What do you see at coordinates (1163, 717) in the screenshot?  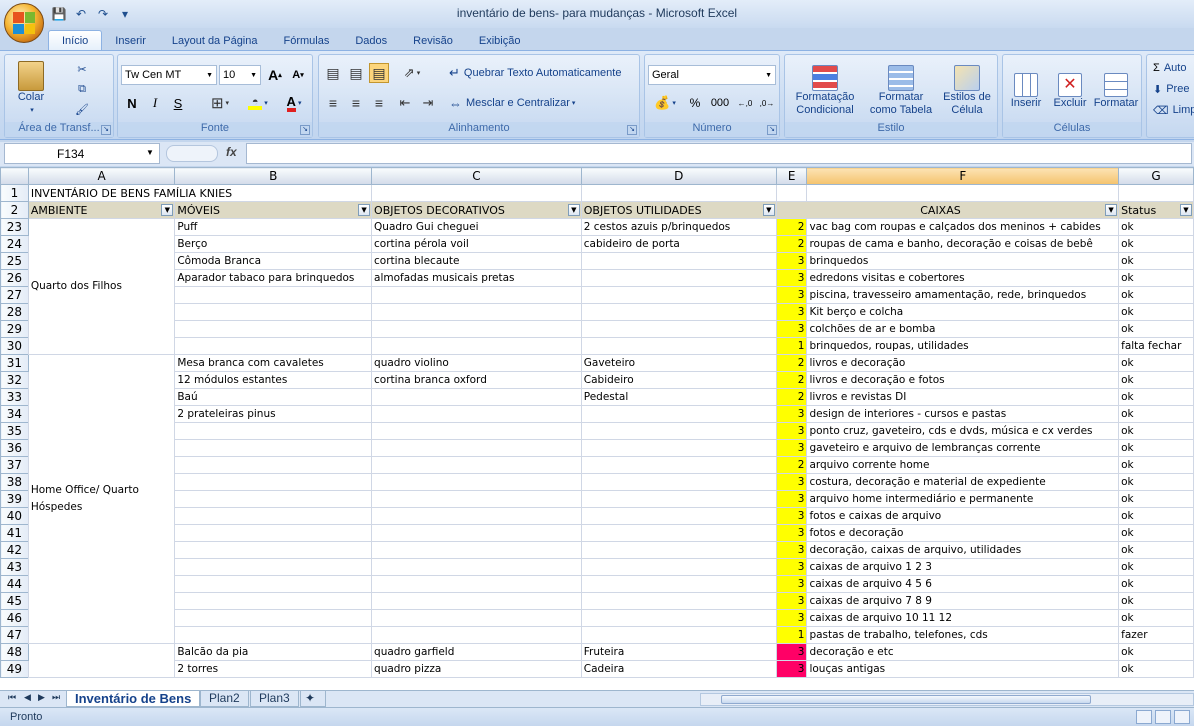 I see `page-layout-view-icon` at bounding box center [1163, 717].